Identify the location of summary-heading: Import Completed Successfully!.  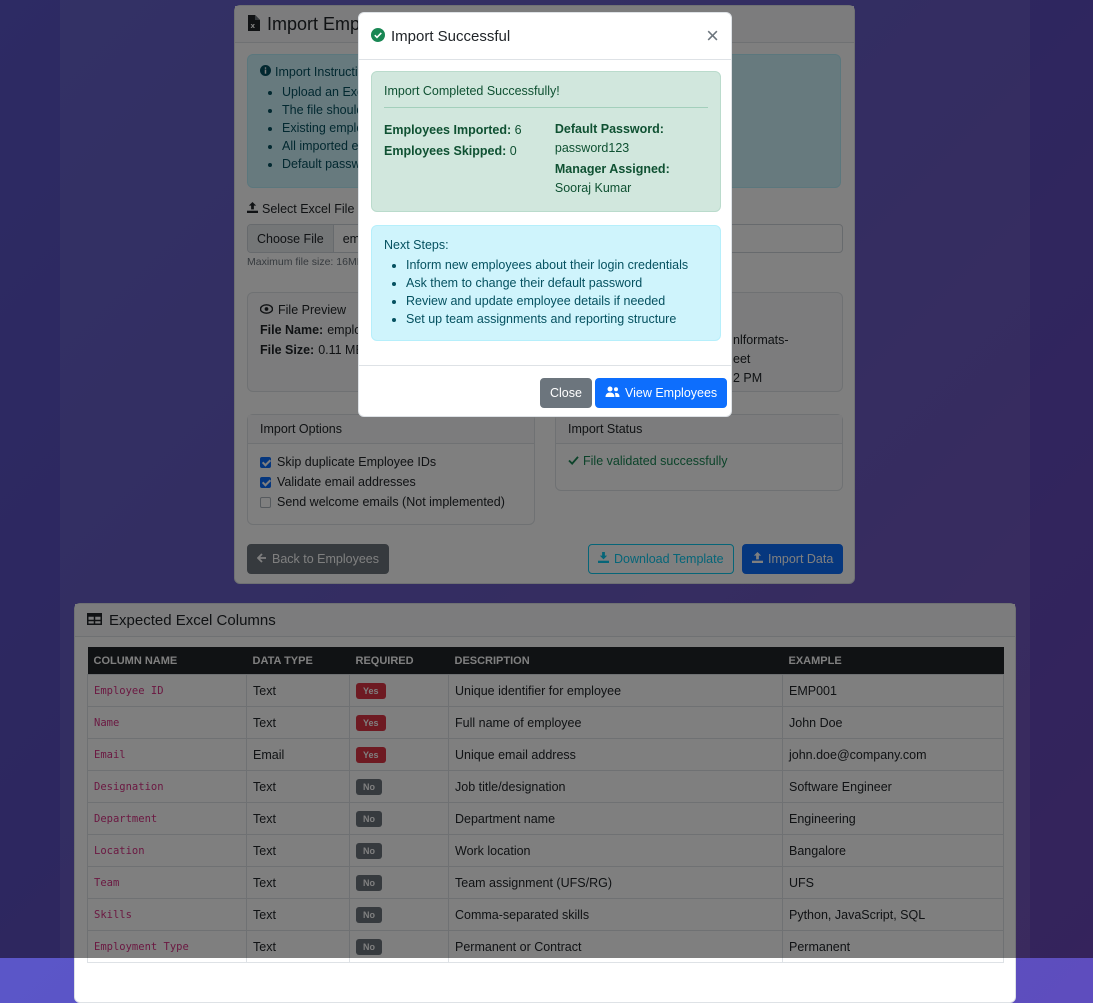
(546, 96).